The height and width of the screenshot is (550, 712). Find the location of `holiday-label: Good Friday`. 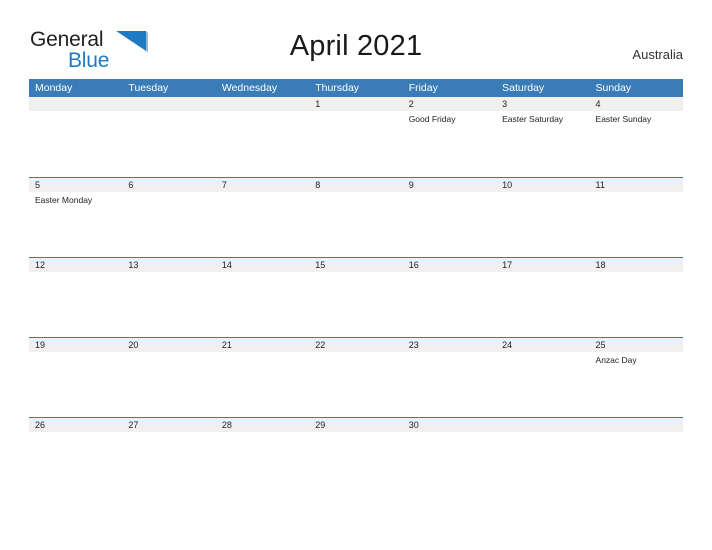

holiday-label: Good Friday is located at coordinates (432, 119).